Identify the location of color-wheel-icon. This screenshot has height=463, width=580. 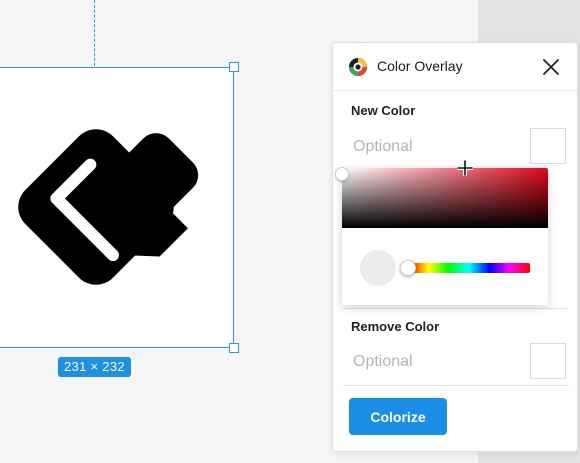
(358, 67).